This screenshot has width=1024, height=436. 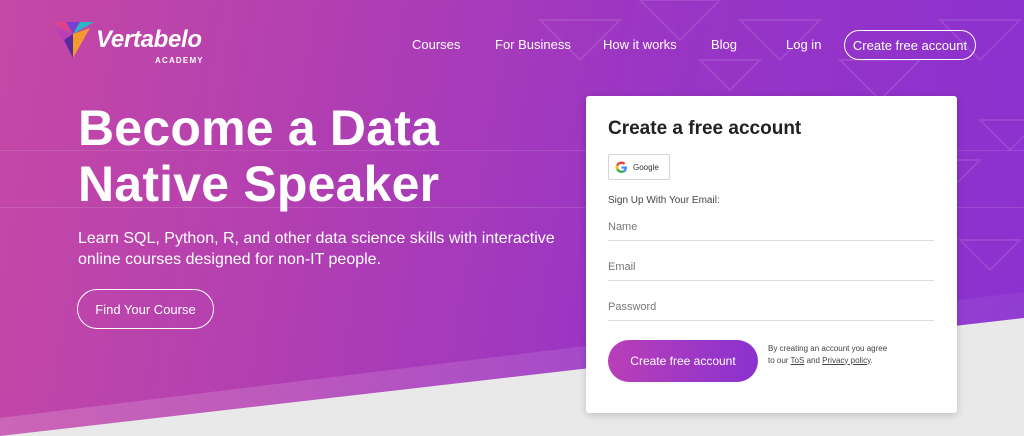 I want to click on vertabelo-logo: Vertabelo ACADEMY, so click(x=137, y=45).